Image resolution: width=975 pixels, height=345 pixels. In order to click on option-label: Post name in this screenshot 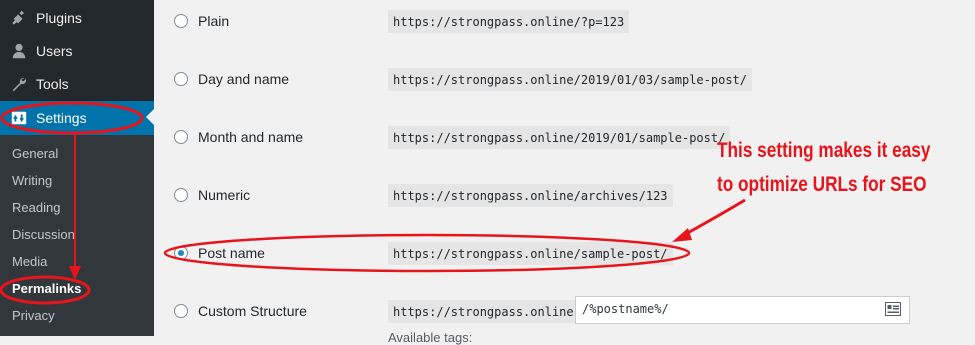, I will do `click(231, 253)`.